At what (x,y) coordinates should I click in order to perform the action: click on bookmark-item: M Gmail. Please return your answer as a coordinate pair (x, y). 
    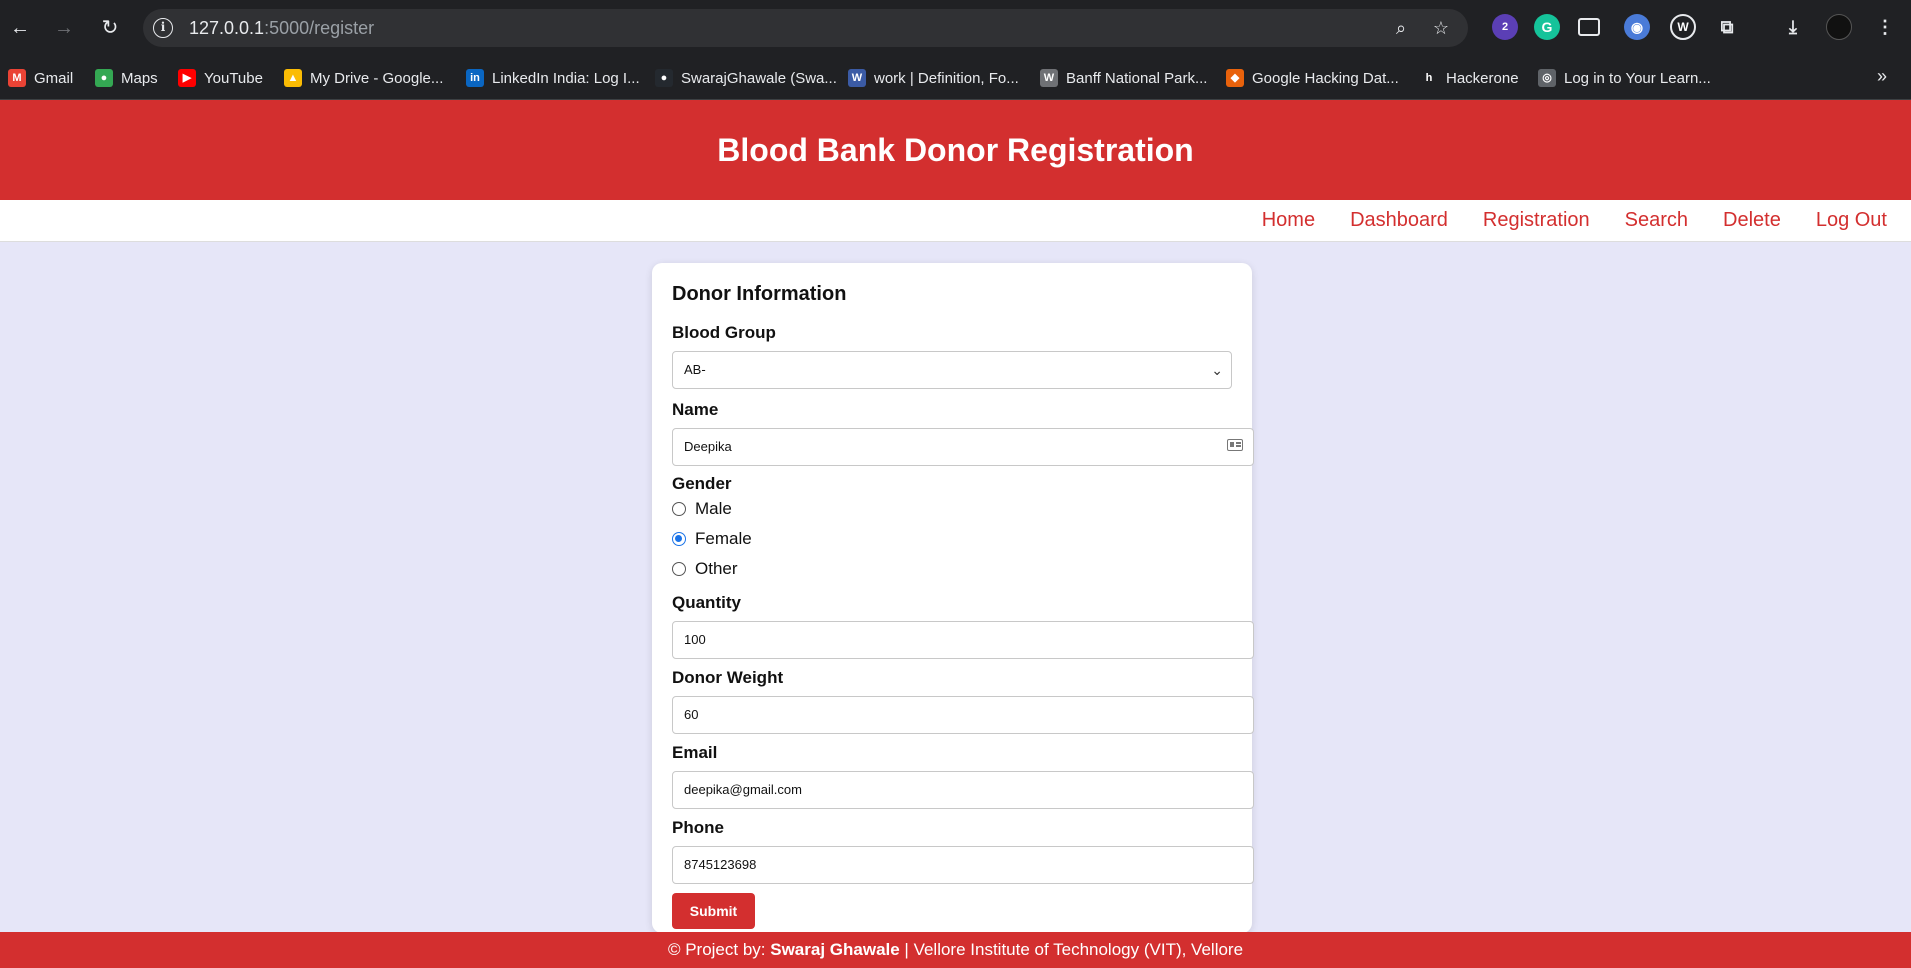
    Looking at the image, I should click on (40, 78).